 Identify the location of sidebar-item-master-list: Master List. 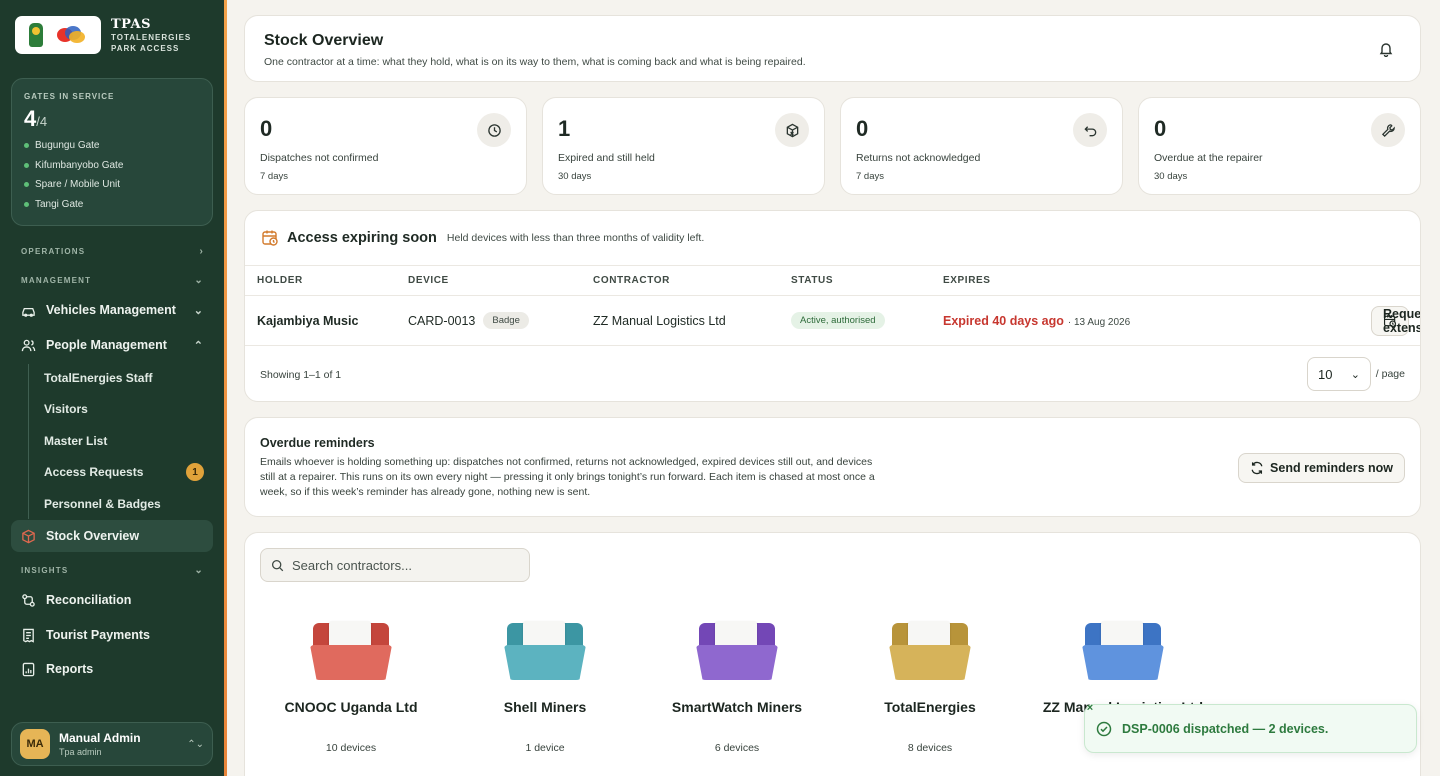
(129, 441).